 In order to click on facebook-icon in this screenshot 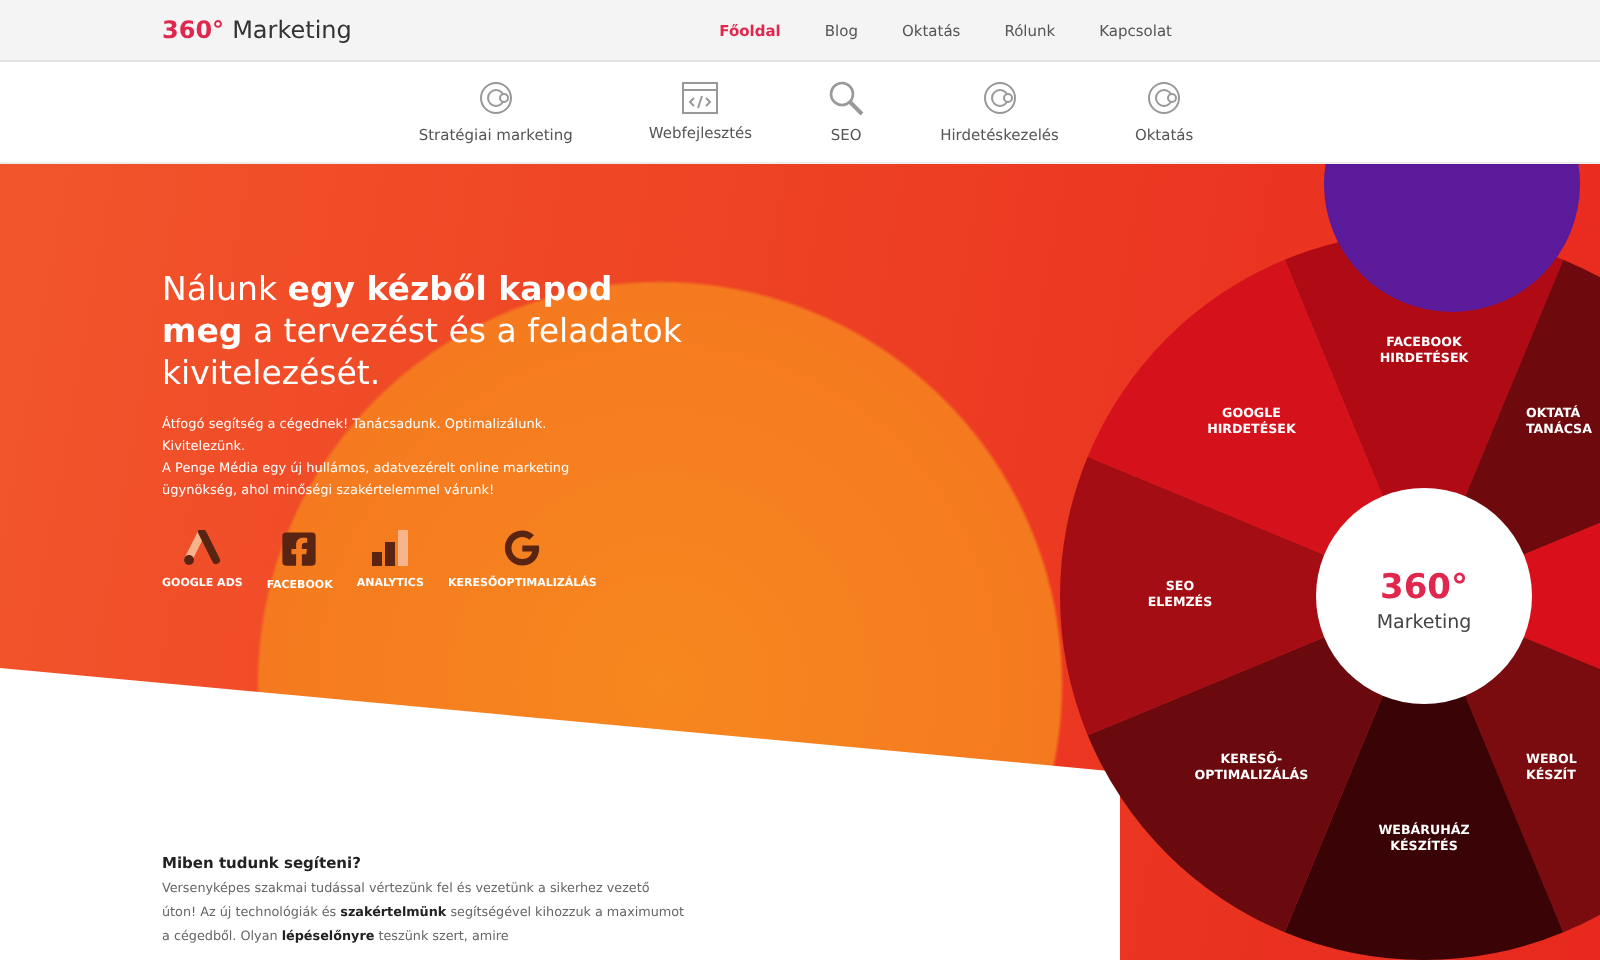, I will do `click(299, 549)`.